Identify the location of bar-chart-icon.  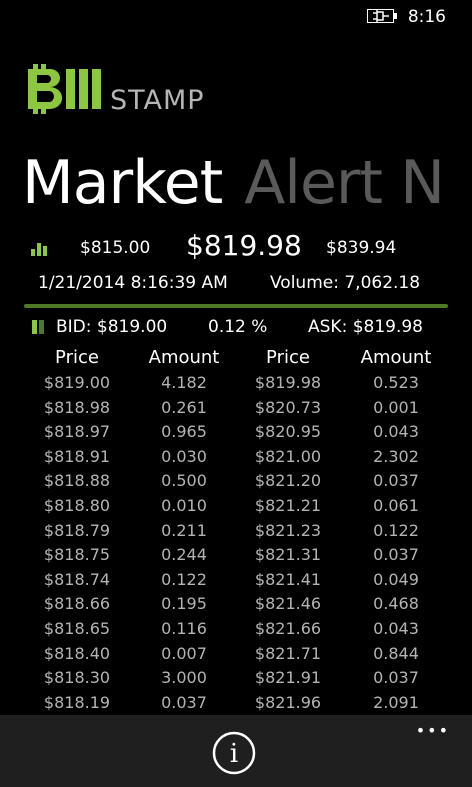
(39, 249).